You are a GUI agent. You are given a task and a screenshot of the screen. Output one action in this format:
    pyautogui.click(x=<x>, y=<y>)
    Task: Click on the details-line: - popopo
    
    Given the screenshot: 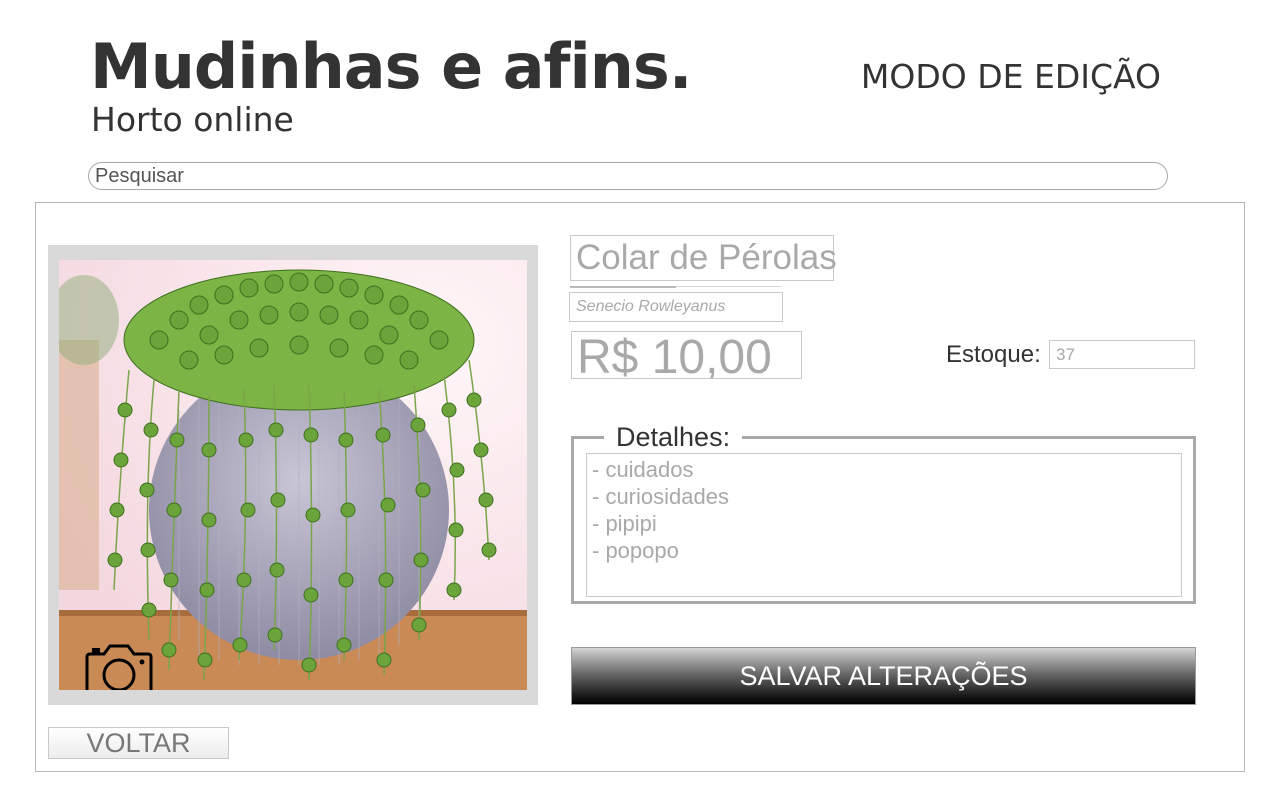 What is the action you would take?
    pyautogui.click(x=635, y=550)
    